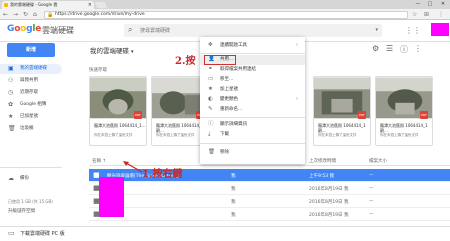 This screenshot has height=241, width=450. I want to click on sidebar-divider, so click(31, 167).